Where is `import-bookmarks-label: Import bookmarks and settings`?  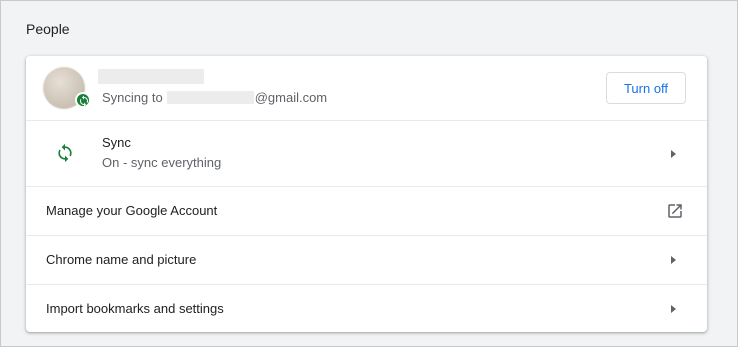 import-bookmarks-label: Import bookmarks and settings is located at coordinates (135, 308).